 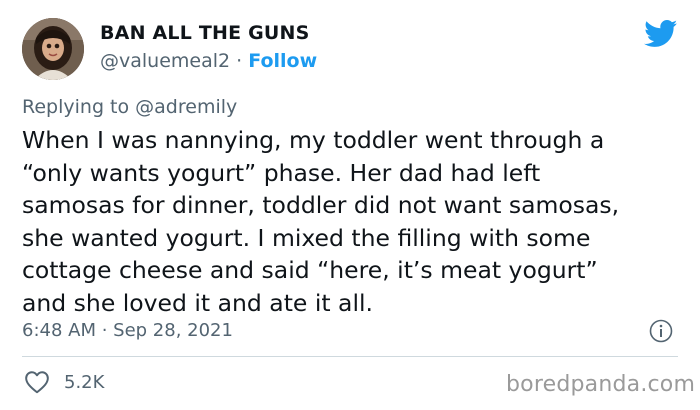 I want to click on tweet-timestamp: 6:48 AM · Sep 28, 2021, so click(x=127, y=330).